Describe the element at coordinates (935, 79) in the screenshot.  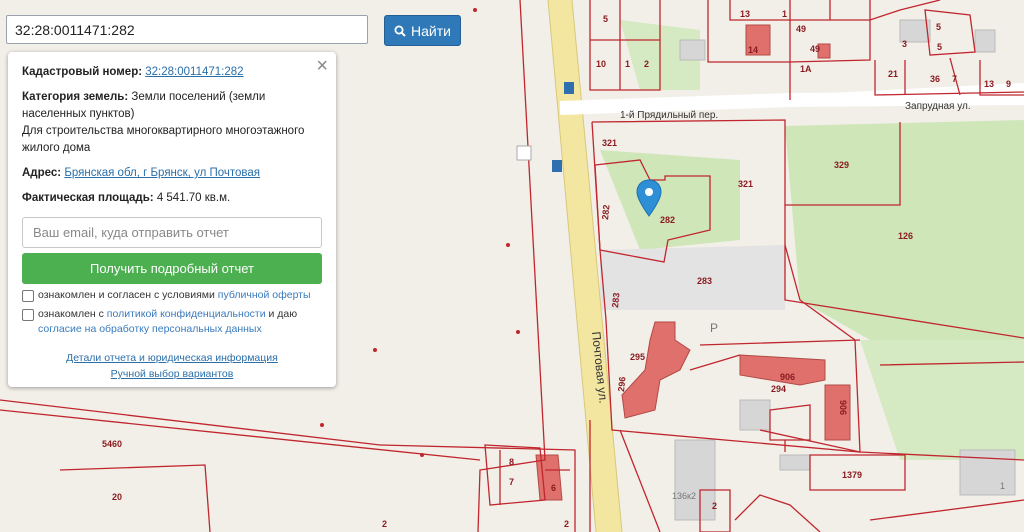
I see `parcel-label: 36` at that location.